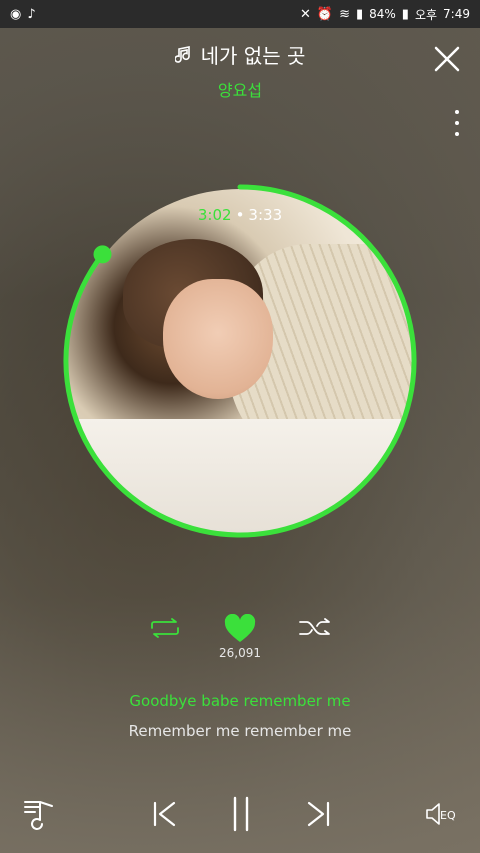 The height and width of the screenshot is (853, 480). I want to click on music-app-icon: ♪, so click(31, 14).